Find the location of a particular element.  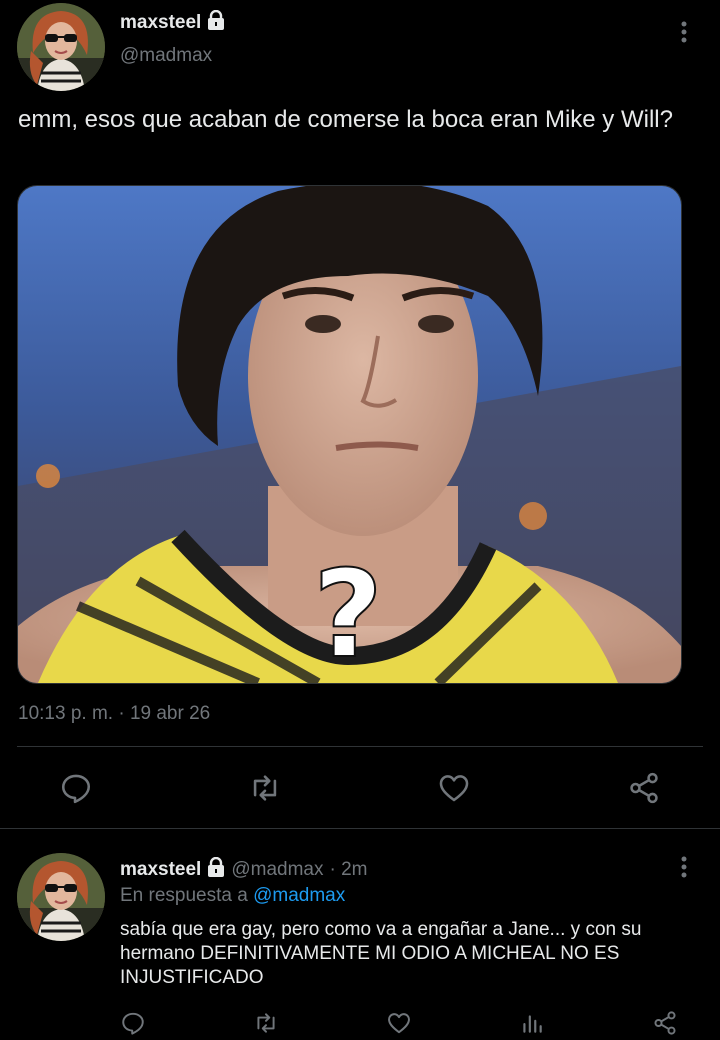

replying-to-mention: @madmax is located at coordinates (299, 895).